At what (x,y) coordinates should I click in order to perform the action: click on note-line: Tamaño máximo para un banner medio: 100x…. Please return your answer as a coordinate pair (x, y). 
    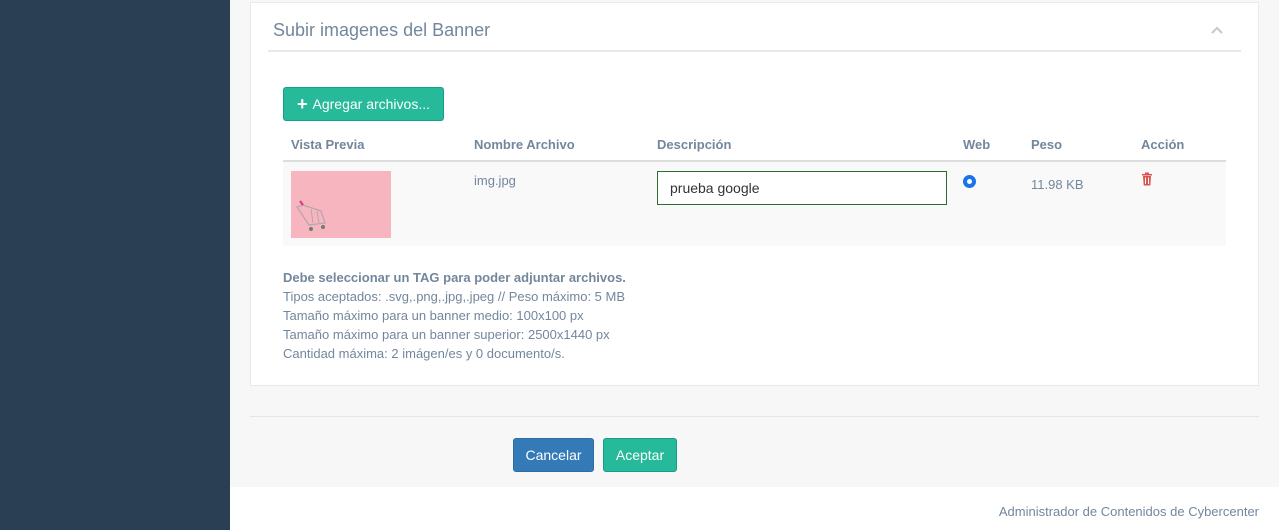
    Looking at the image, I should click on (433, 315).